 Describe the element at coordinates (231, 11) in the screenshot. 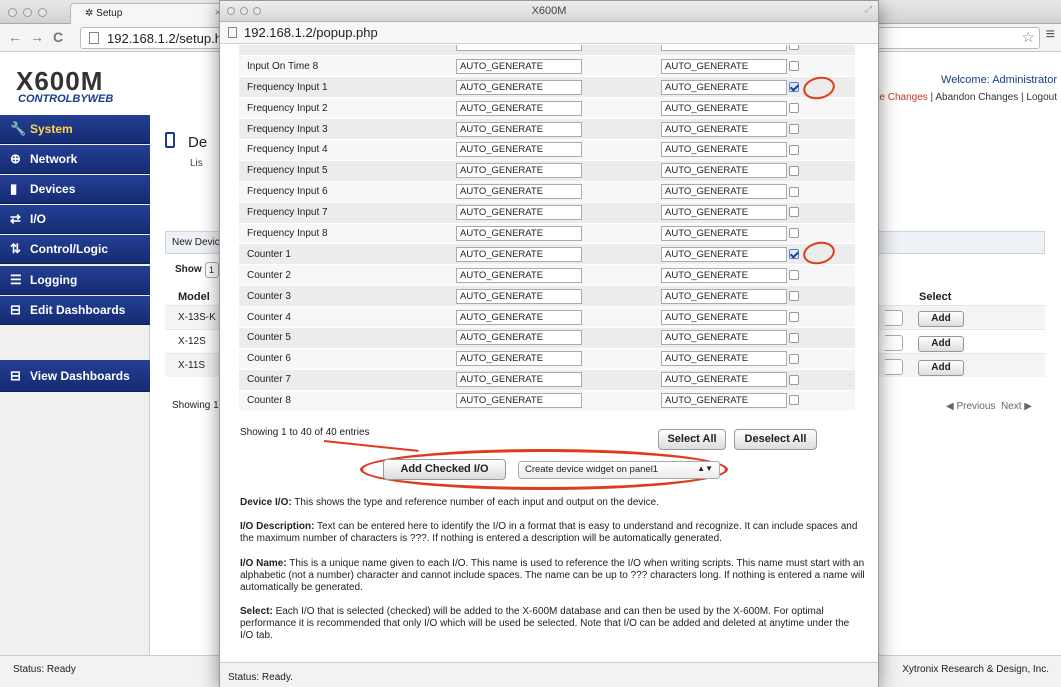

I see `popup-close-light` at that location.